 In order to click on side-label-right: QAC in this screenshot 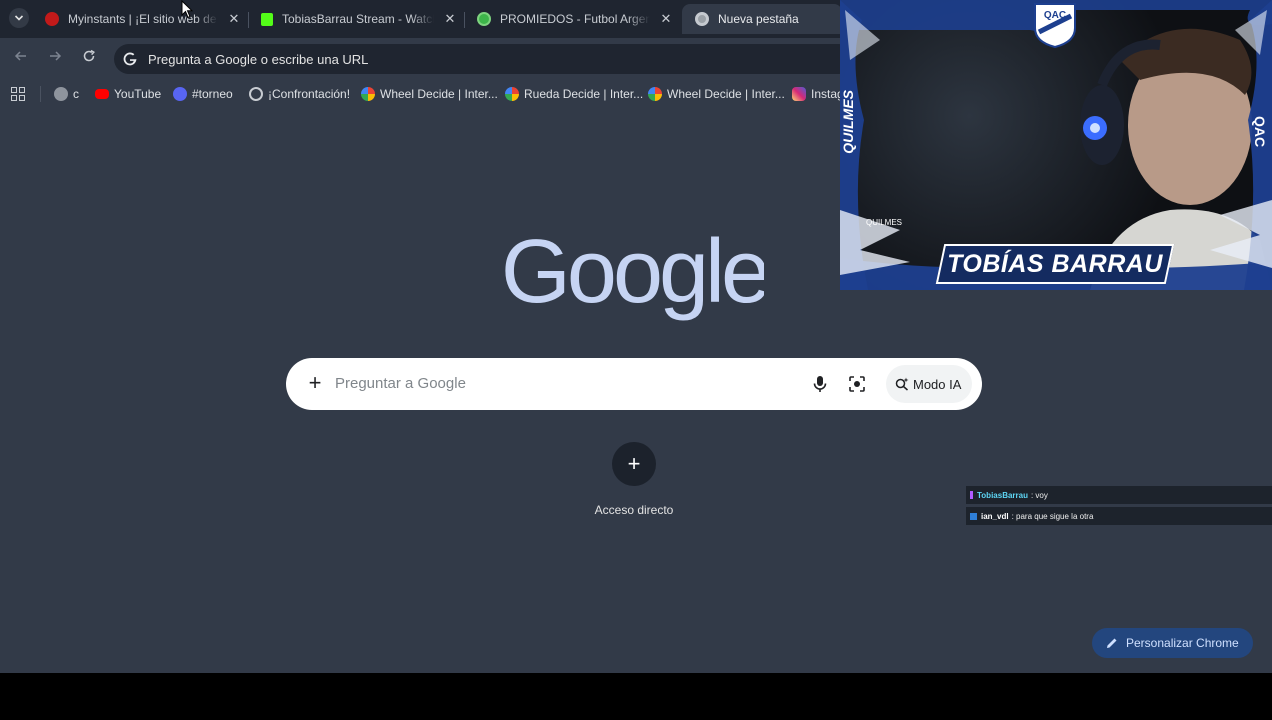, I will do `click(1260, 132)`.